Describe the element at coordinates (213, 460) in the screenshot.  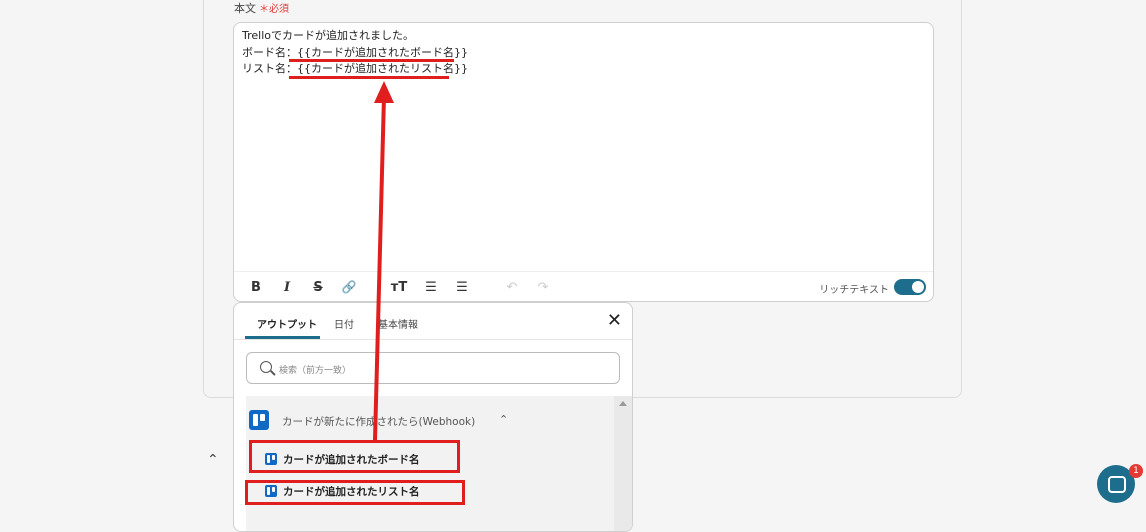
I see `collapse-chevron-icon: ⌃` at that location.